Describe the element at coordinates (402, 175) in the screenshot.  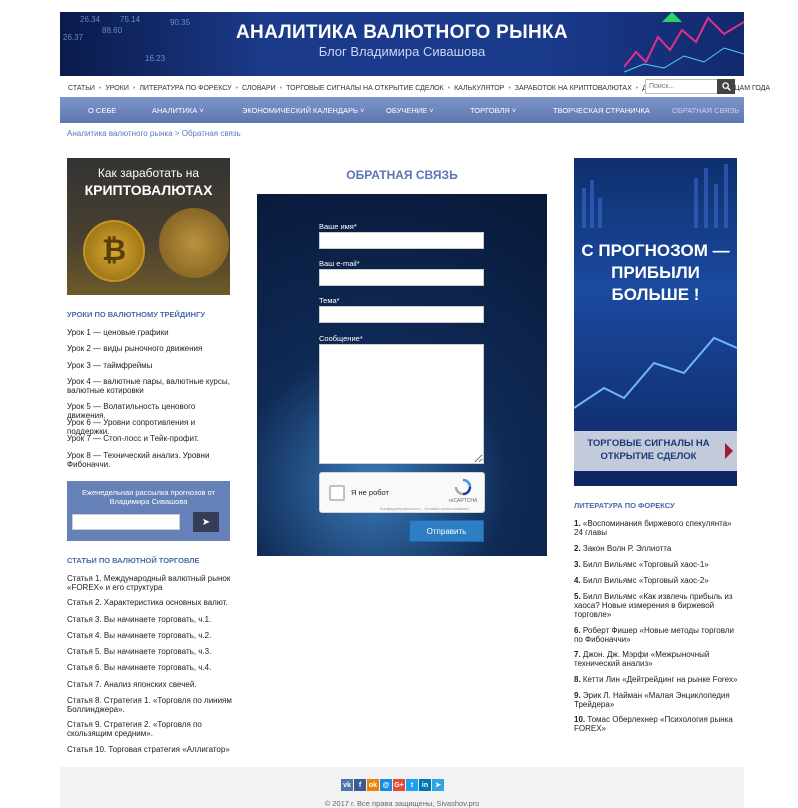
I see `page-title: ОБРАТНАЯ СВЯЗЬ` at that location.